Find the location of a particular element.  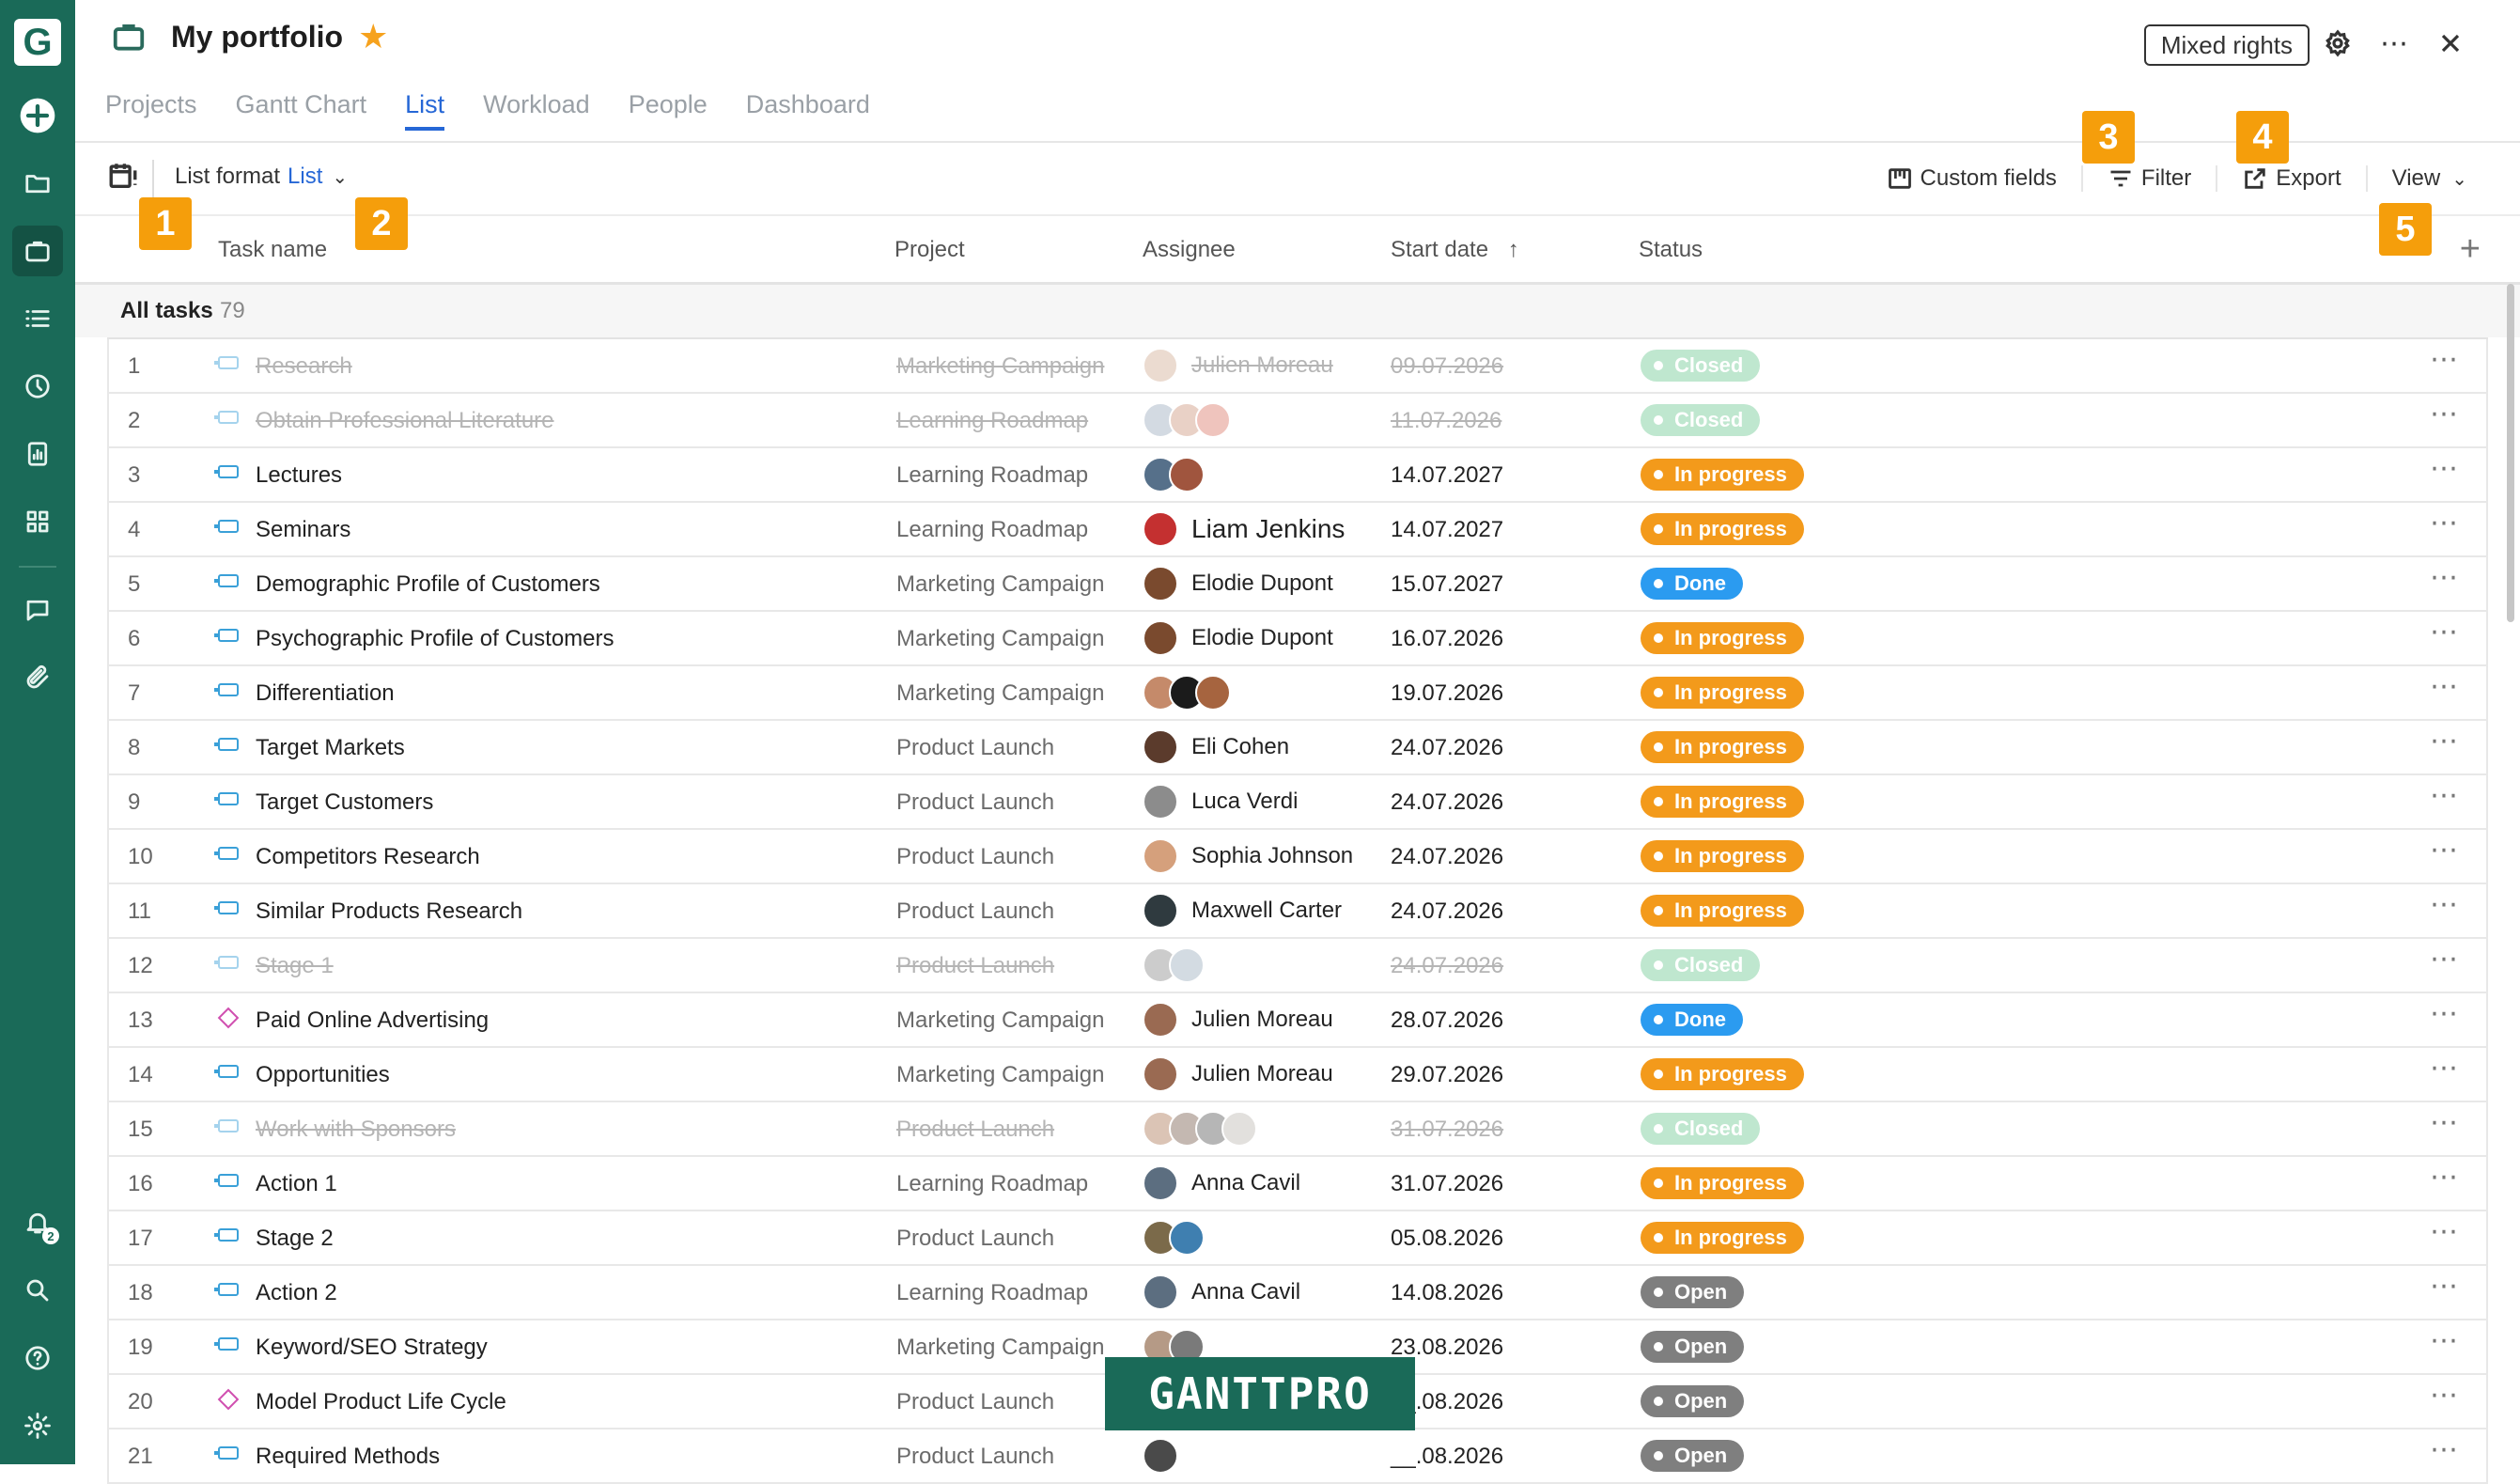

settings-button is located at coordinates (2338, 43).